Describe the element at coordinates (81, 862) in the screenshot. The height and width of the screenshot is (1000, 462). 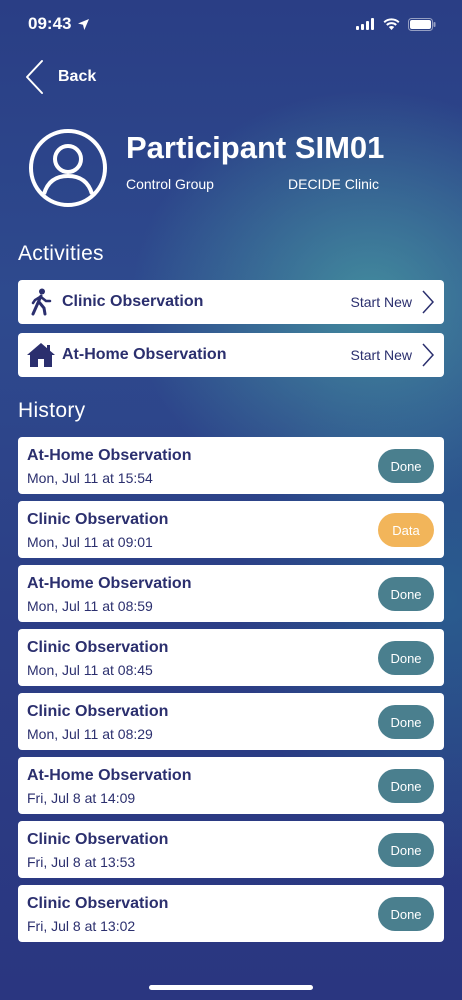
I see `history-item-date: Fri, Jul 8 at 13:53` at that location.